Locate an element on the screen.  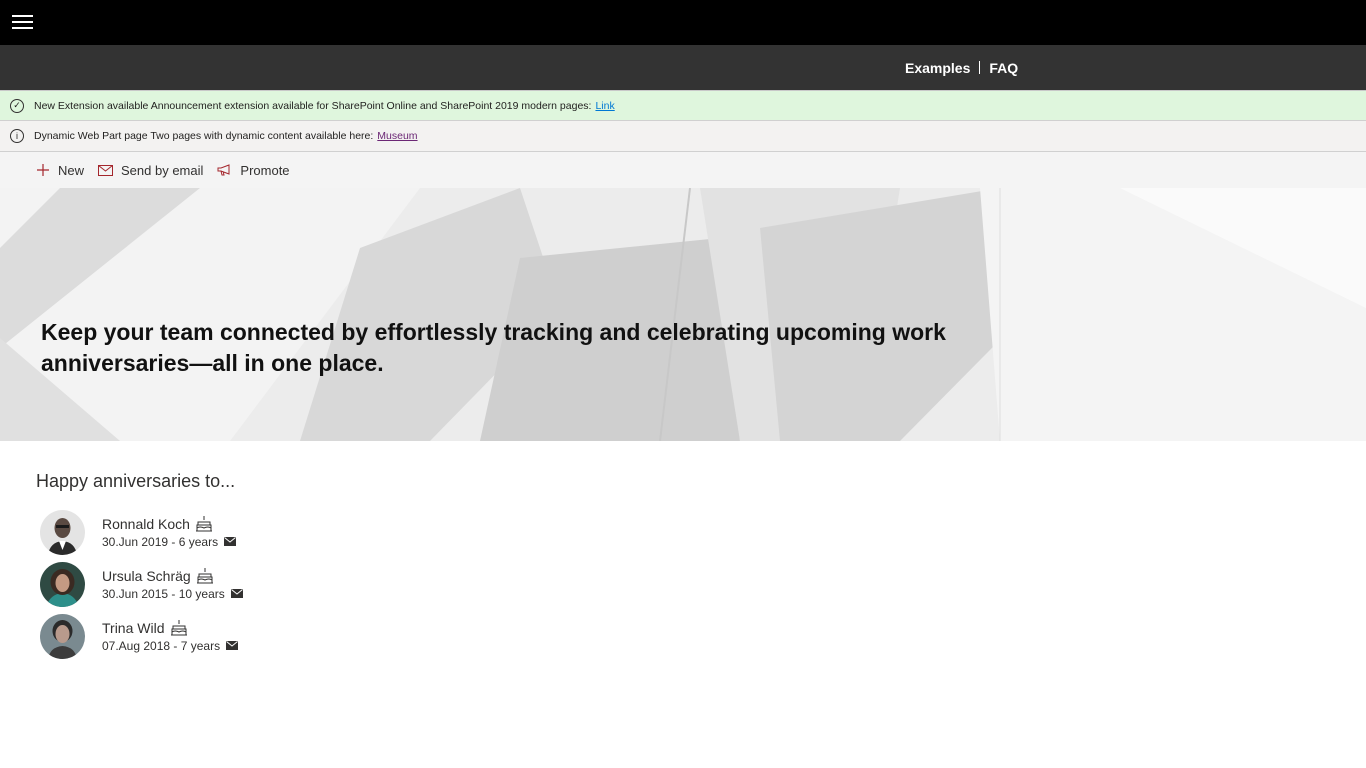
person-name: Ursula Schräg is located at coordinates (146, 575).